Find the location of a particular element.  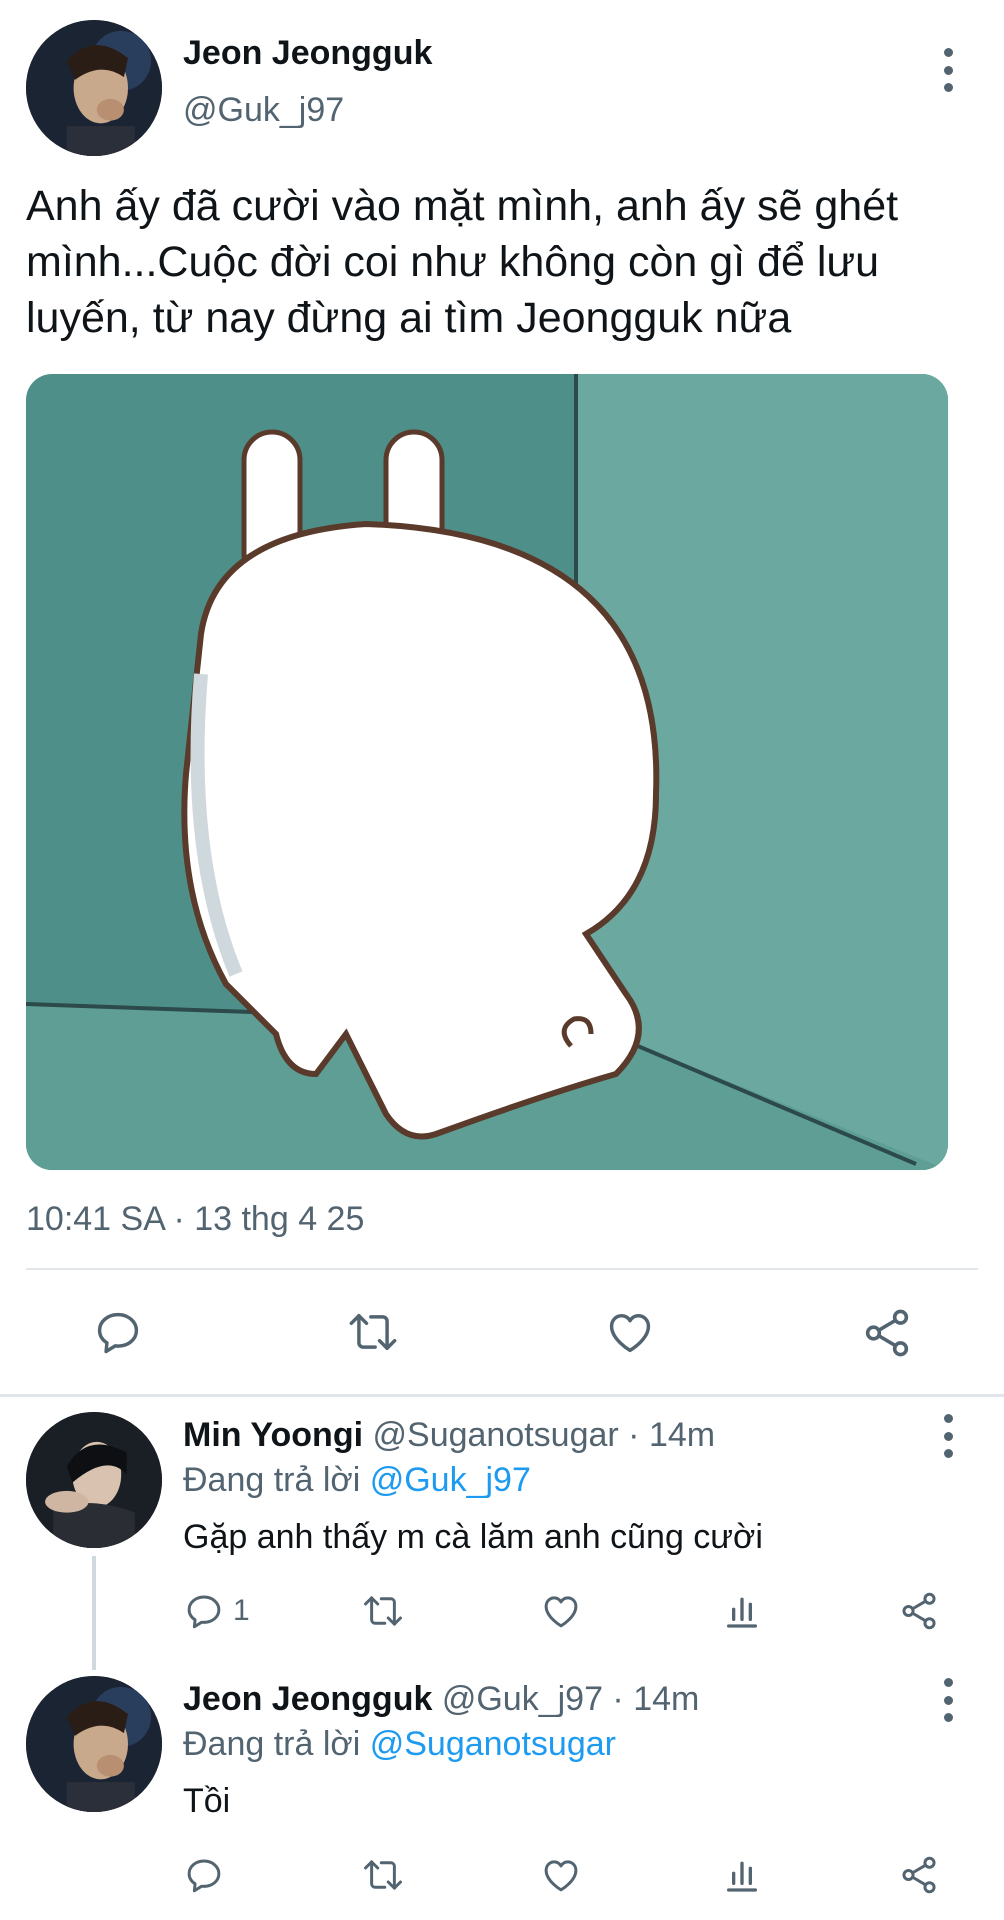

replying-to: Đang trả lời @Guk_j97 is located at coordinates (357, 1480).